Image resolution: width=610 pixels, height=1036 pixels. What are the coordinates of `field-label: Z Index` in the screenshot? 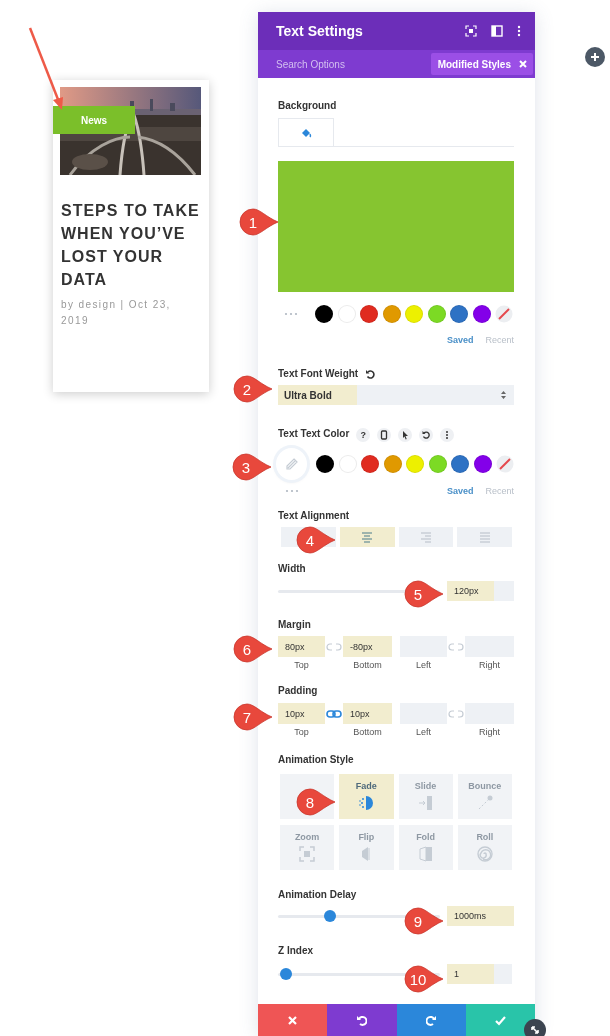 It's located at (295, 951).